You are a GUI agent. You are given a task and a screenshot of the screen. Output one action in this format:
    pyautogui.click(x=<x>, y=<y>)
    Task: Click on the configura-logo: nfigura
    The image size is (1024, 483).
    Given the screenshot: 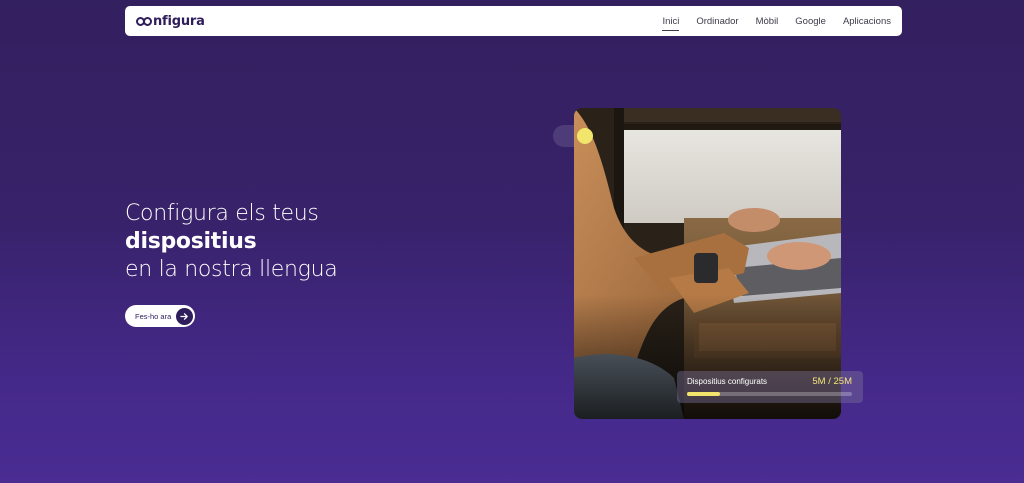 What is the action you would take?
    pyautogui.click(x=170, y=21)
    